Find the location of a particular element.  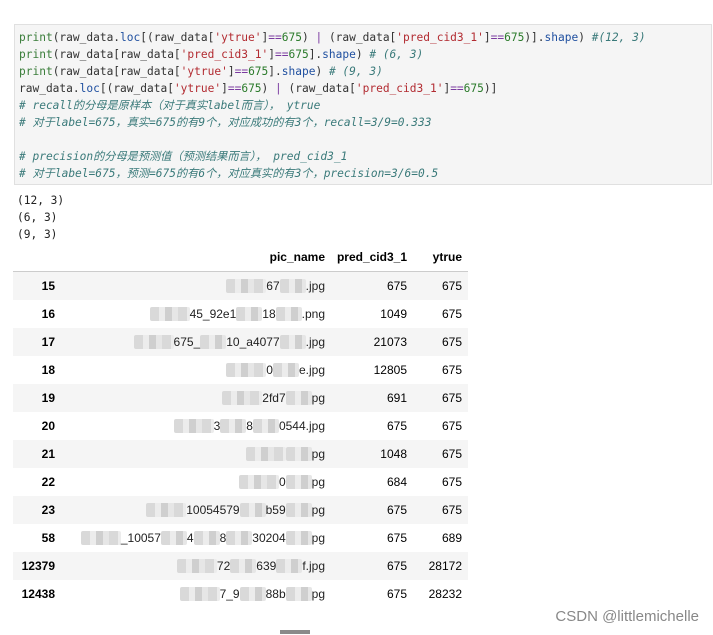

output-line-2: (6, 3) is located at coordinates (37, 217).